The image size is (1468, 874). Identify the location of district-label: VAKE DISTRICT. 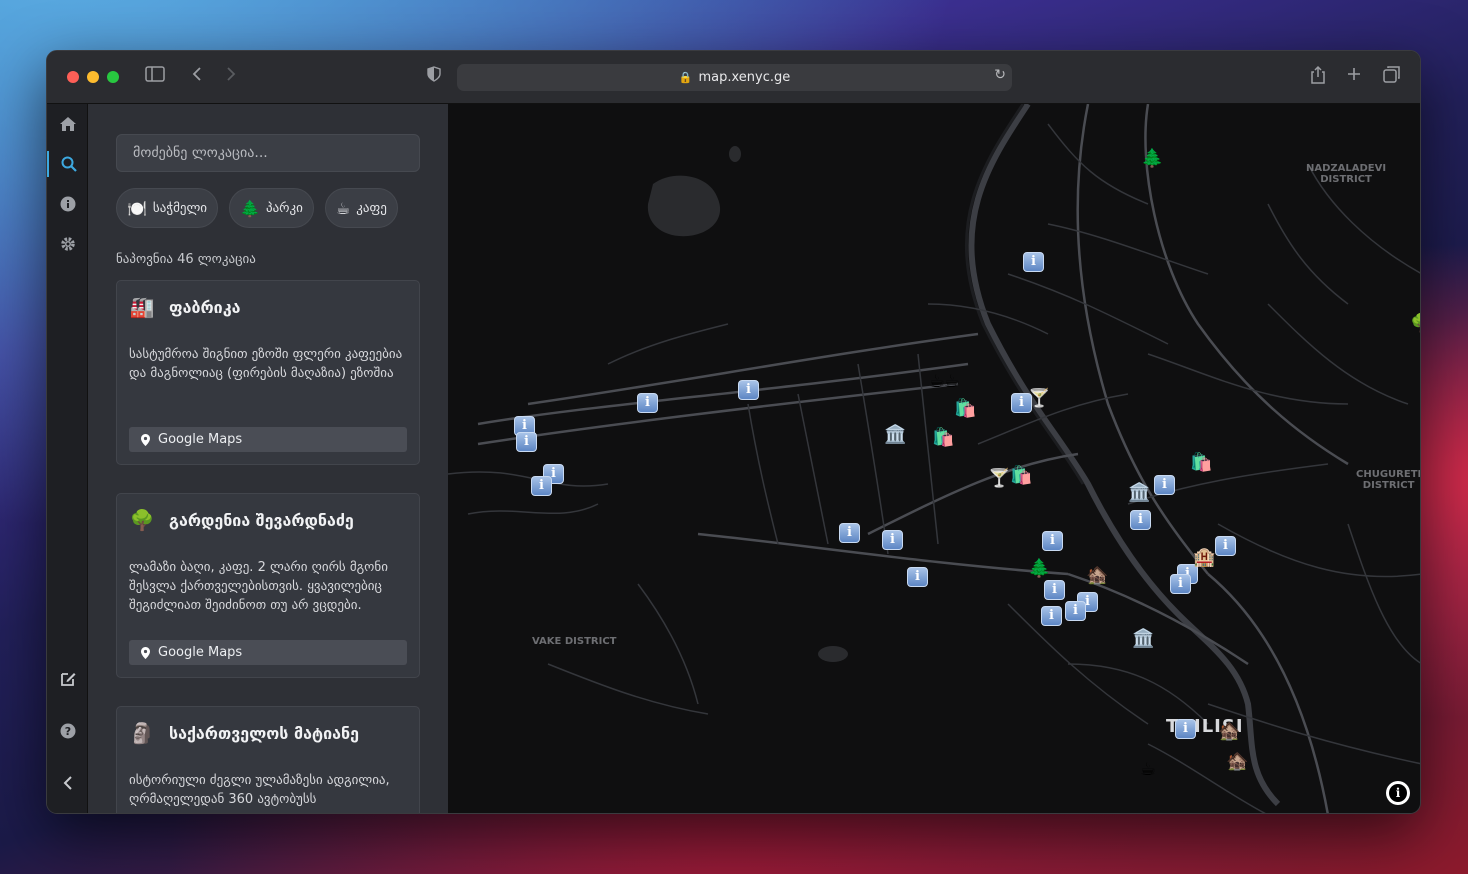
(574, 641).